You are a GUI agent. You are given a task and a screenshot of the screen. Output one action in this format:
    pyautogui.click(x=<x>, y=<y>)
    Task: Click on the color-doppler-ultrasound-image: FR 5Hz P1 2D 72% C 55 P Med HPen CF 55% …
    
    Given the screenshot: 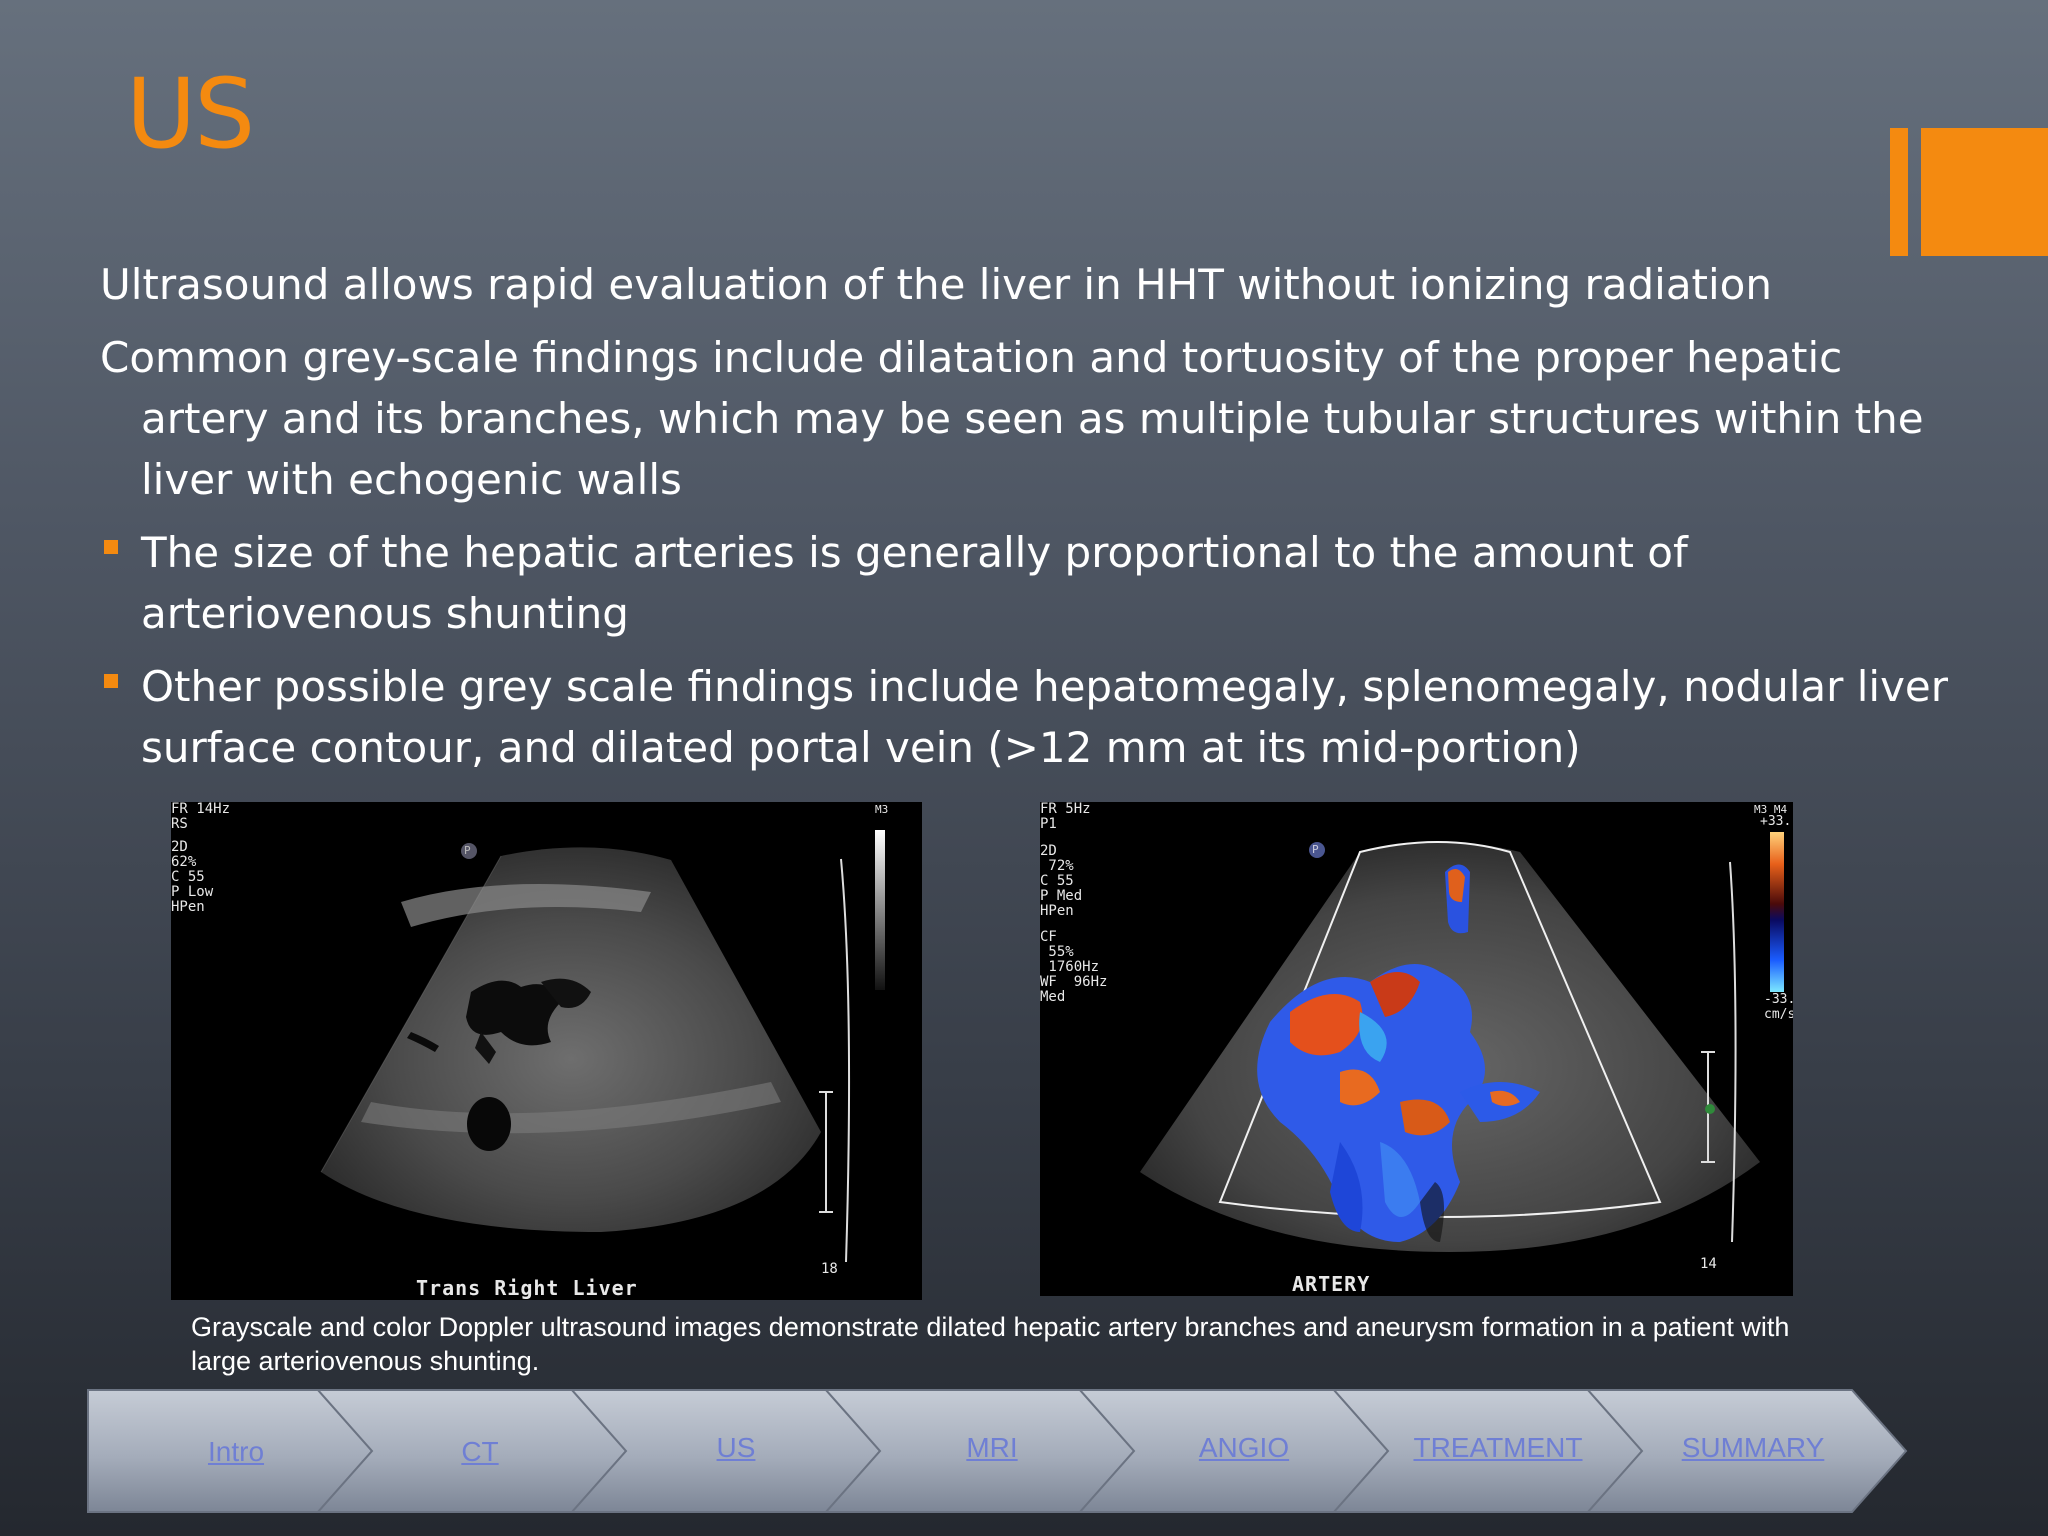 What is the action you would take?
    pyautogui.click(x=1416, y=1049)
    